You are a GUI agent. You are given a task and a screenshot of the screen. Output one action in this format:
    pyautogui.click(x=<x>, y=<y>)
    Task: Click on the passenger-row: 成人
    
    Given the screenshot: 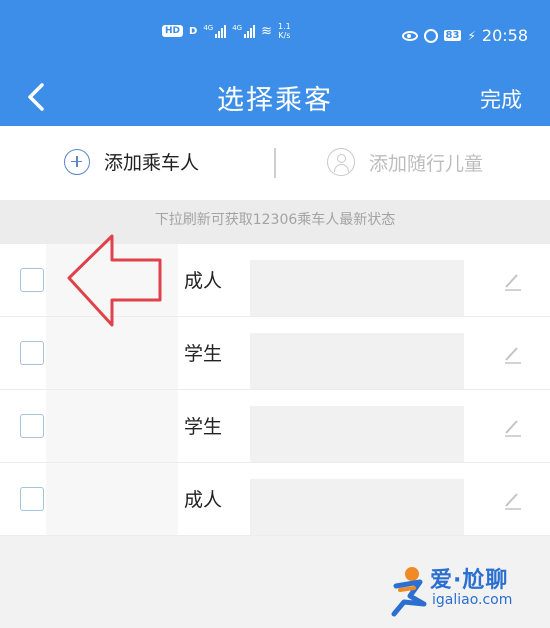 What is the action you would take?
    pyautogui.click(x=275, y=499)
    